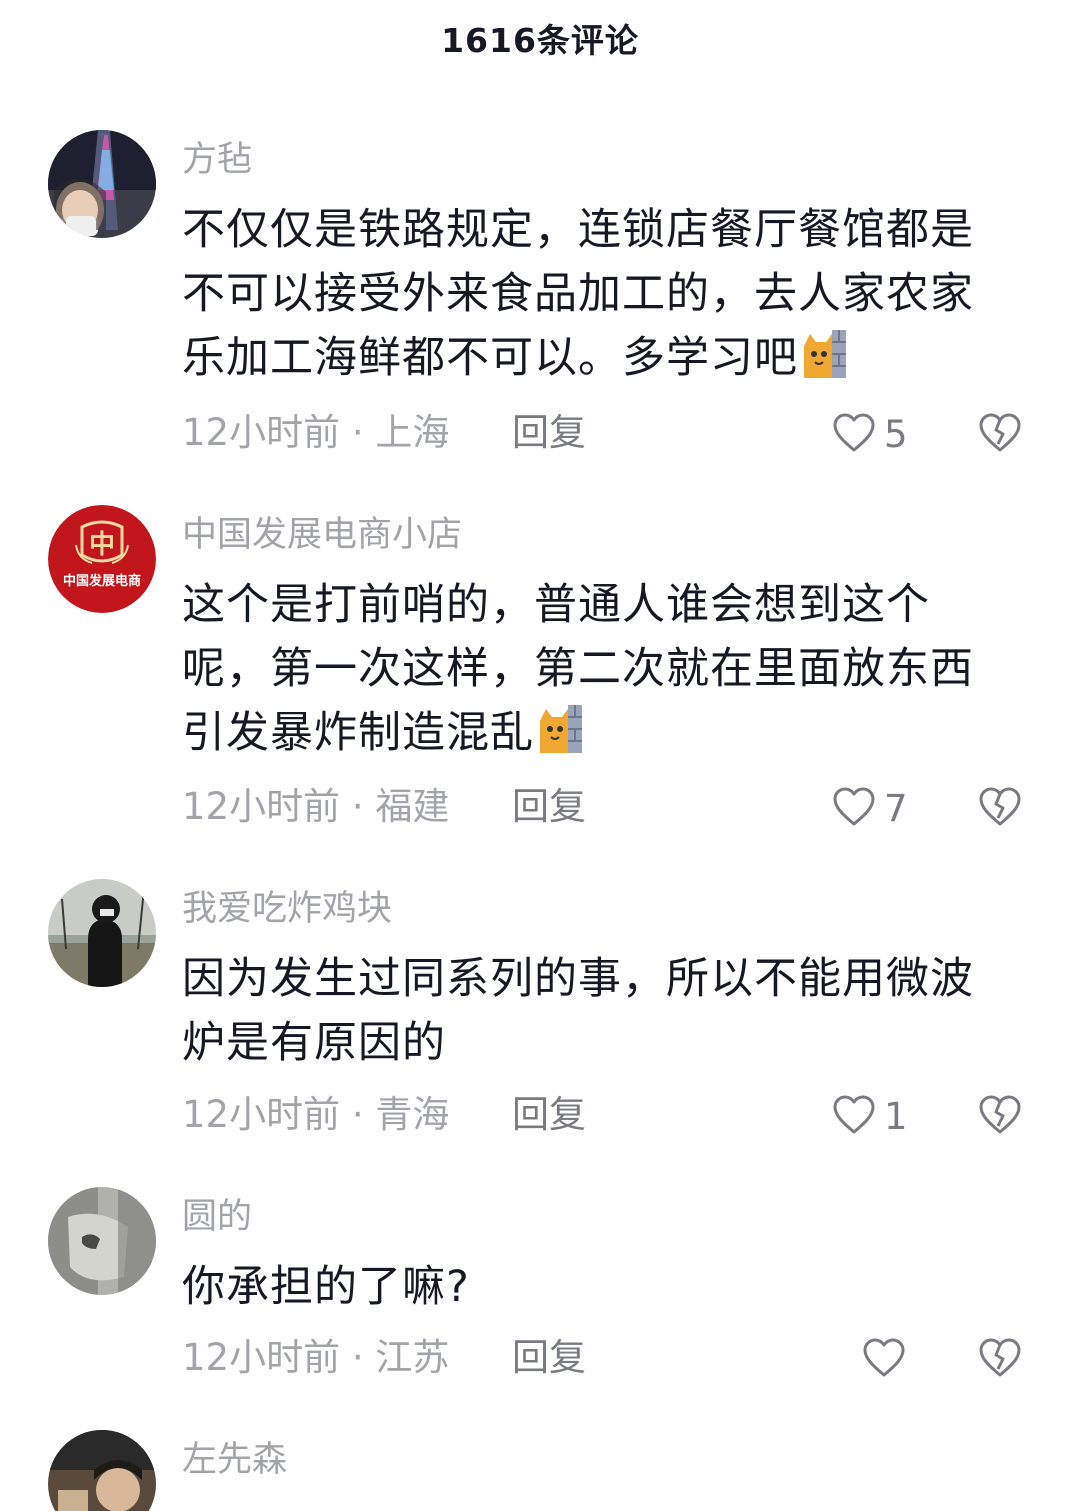 The width and height of the screenshot is (1080, 1511). I want to click on avatar: 中 中国发展电商, so click(102, 559).